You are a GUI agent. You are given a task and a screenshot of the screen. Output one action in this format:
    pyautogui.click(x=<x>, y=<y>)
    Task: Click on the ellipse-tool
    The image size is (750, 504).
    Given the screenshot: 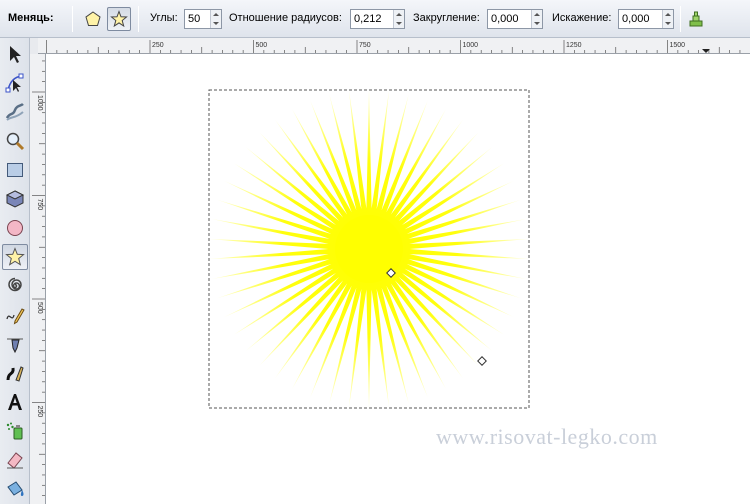 What is the action you would take?
    pyautogui.click(x=15, y=228)
    